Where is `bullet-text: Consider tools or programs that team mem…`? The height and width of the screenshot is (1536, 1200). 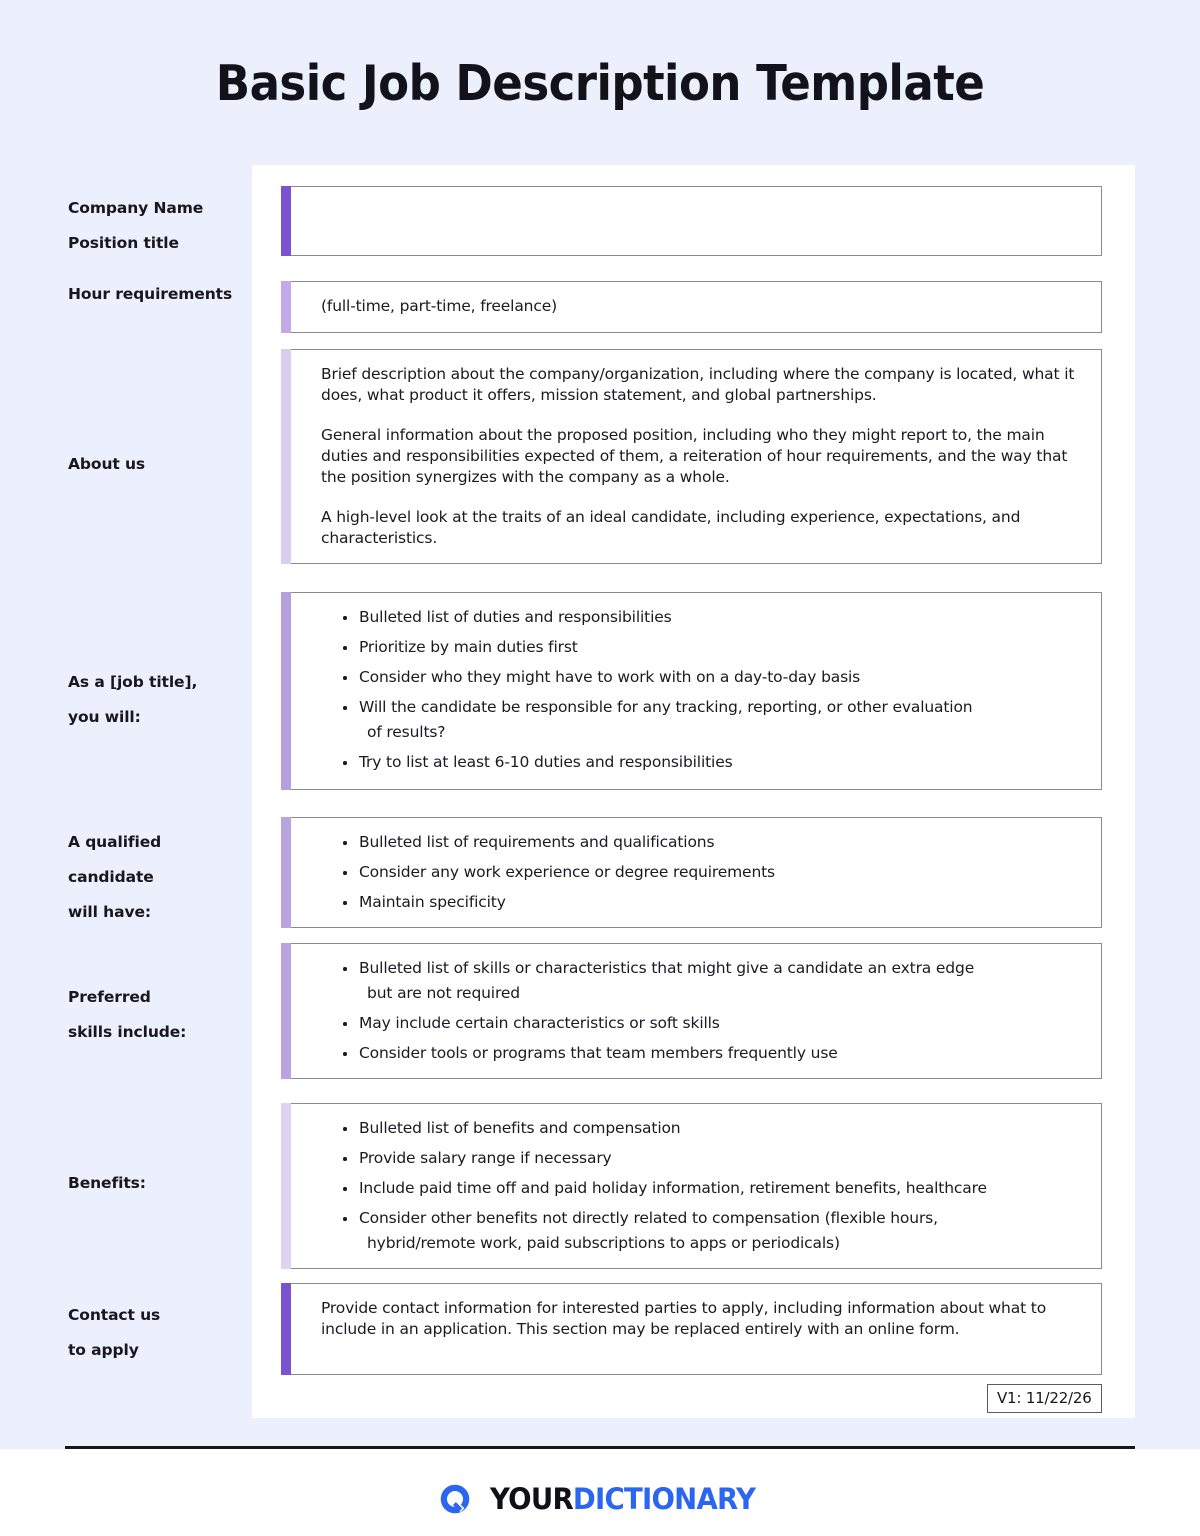
bullet-text: Consider tools or programs that team mem… is located at coordinates (598, 1053).